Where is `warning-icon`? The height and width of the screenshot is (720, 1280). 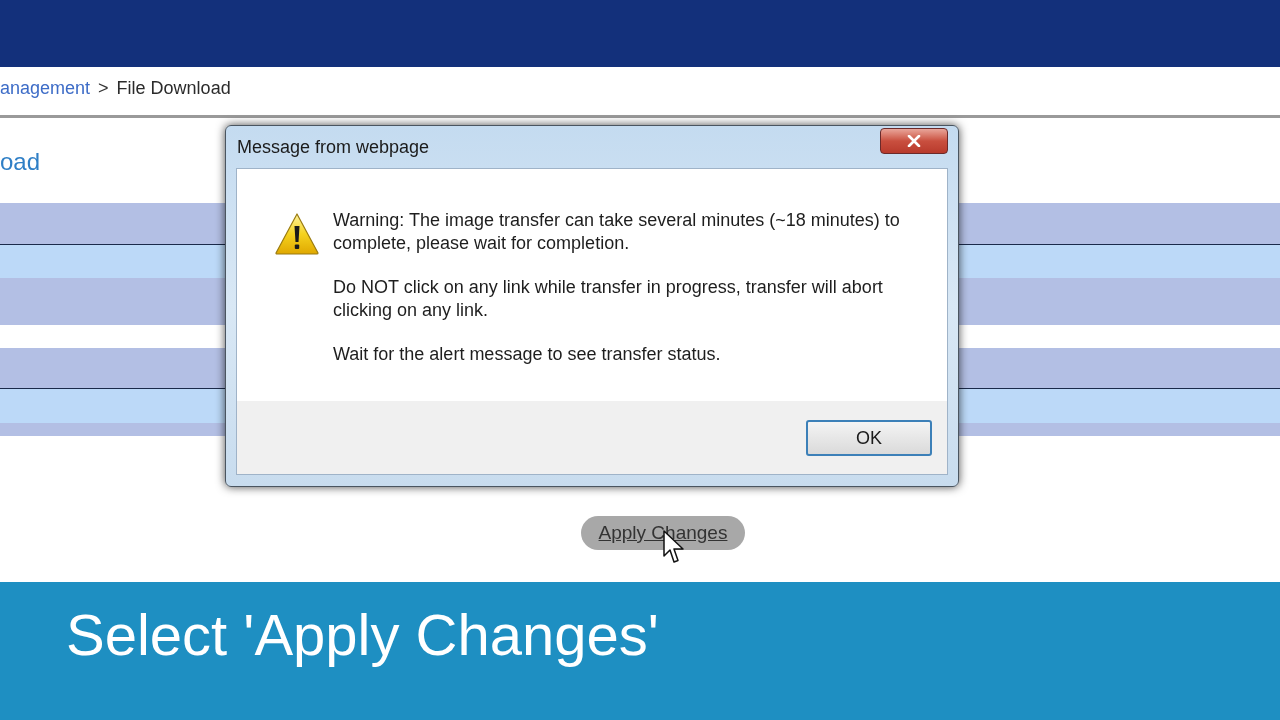 warning-icon is located at coordinates (297, 234).